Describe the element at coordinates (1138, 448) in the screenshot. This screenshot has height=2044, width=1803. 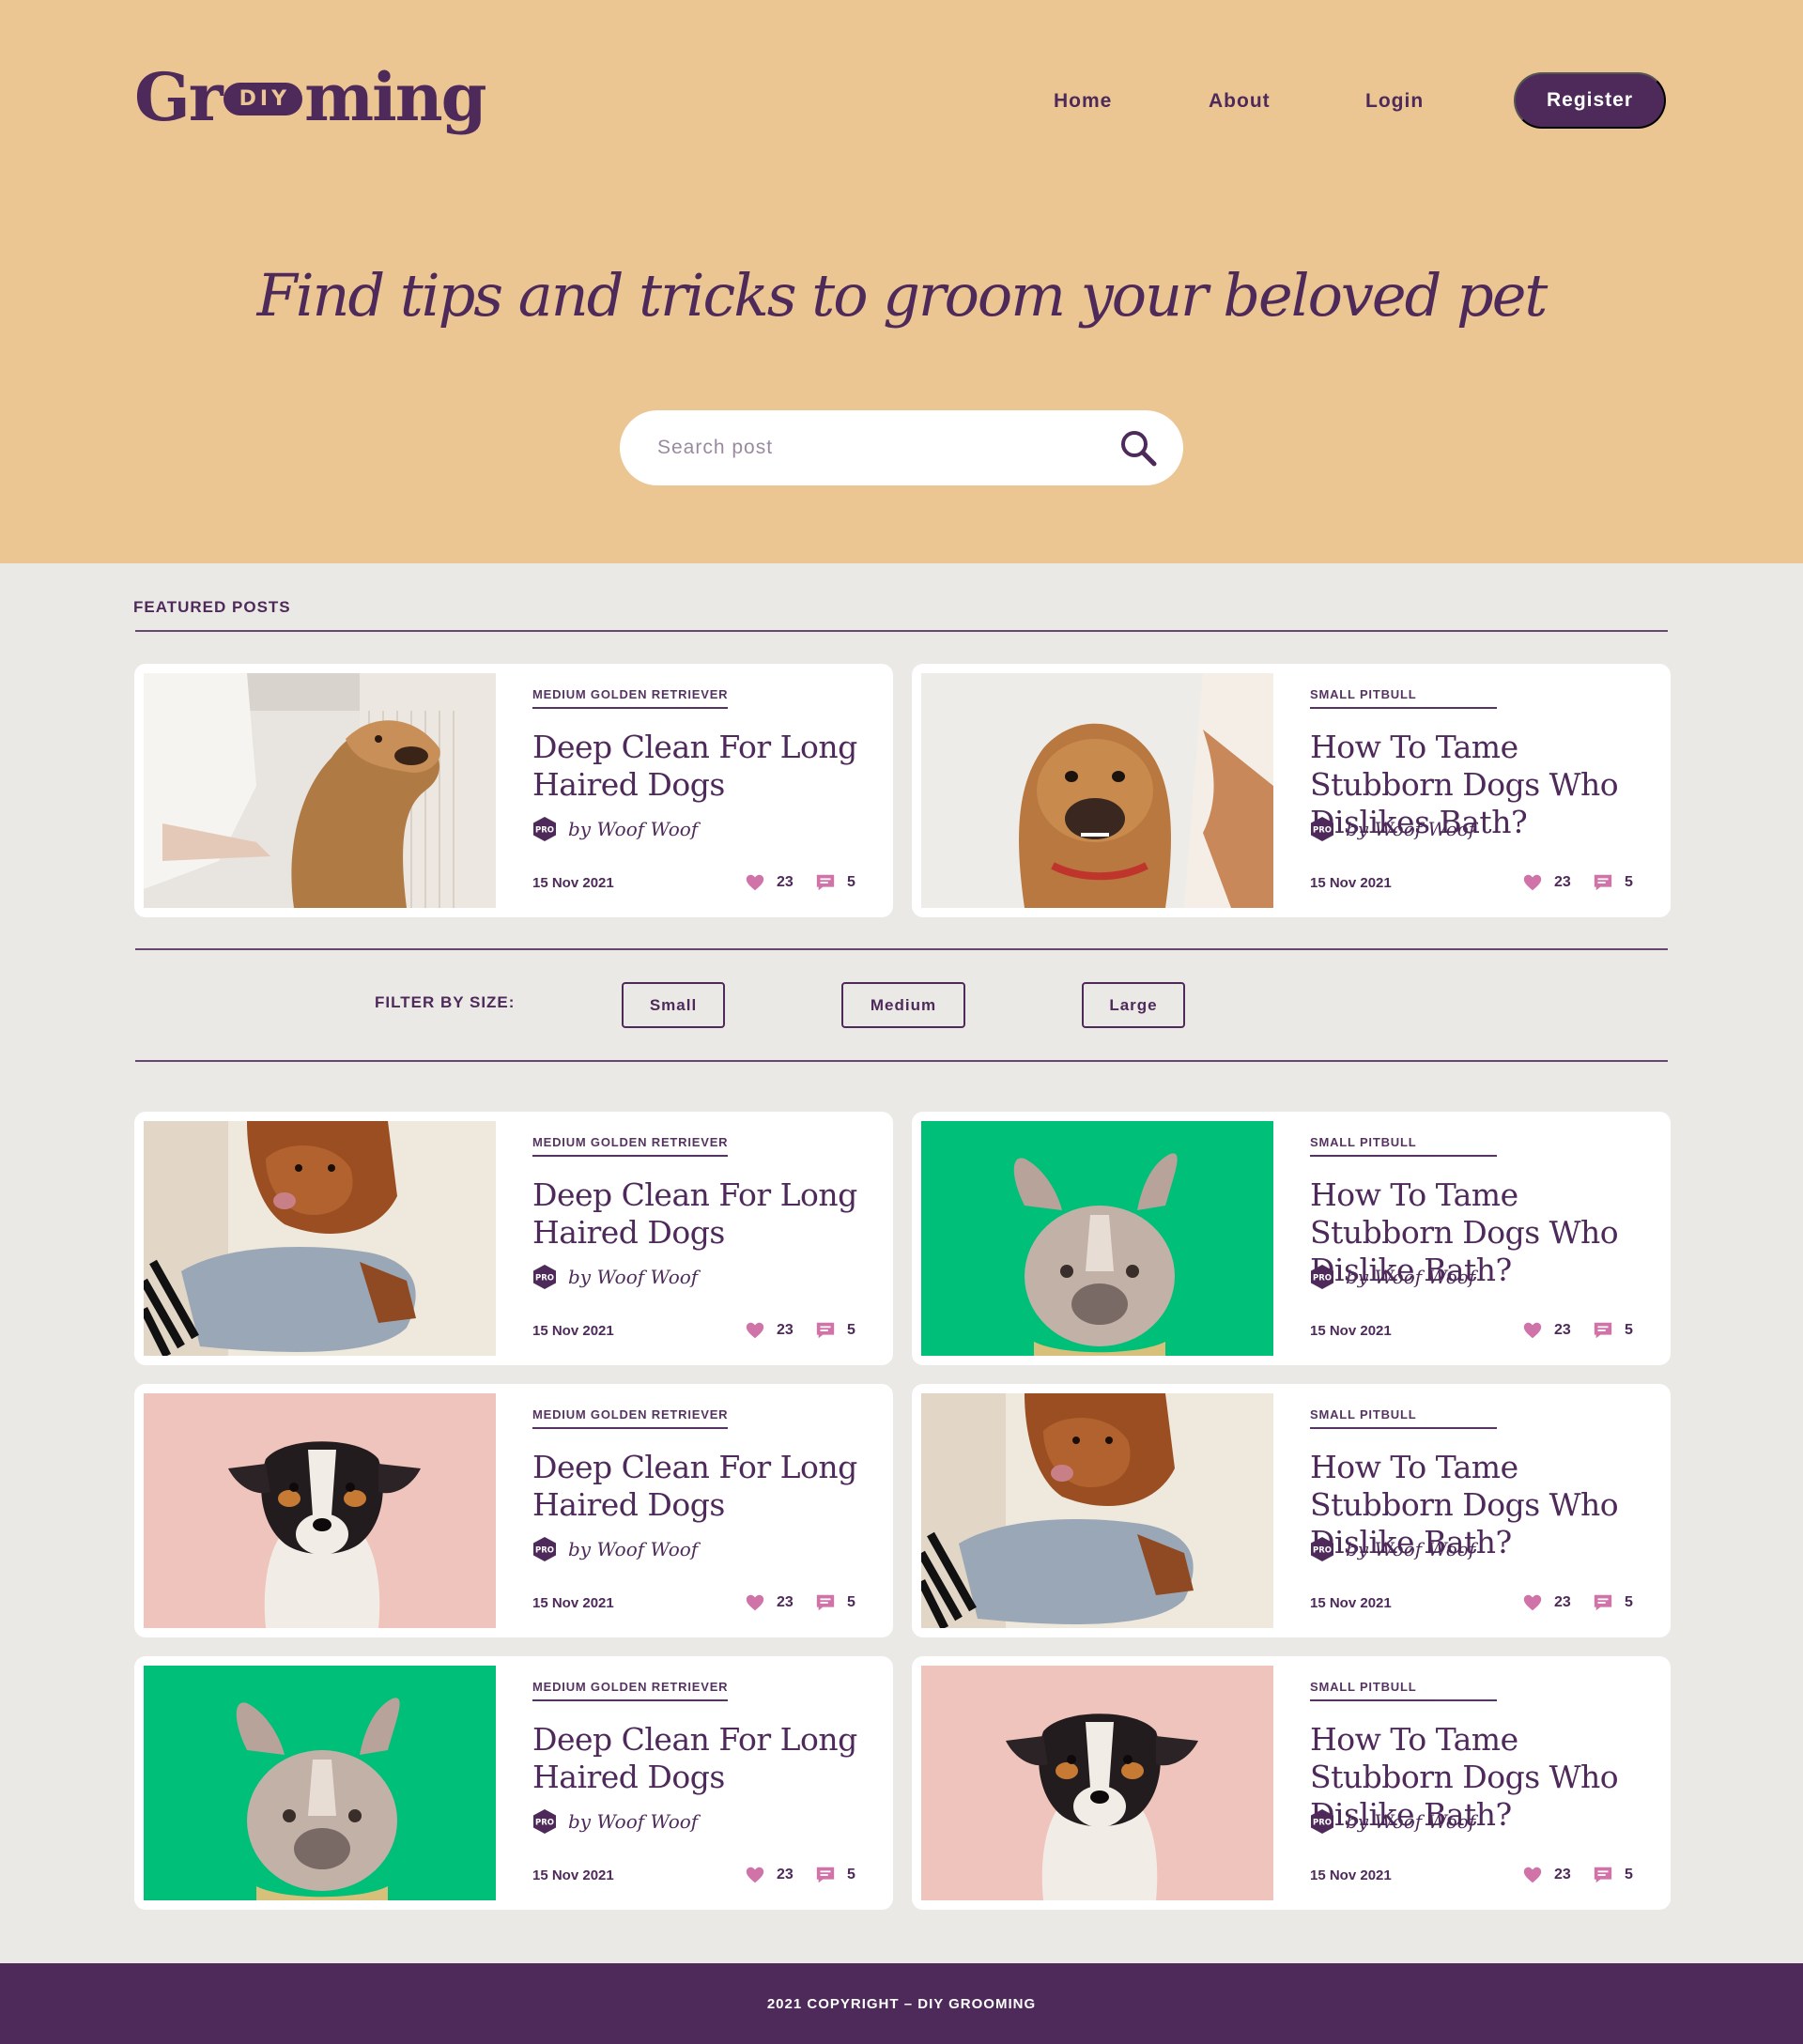
I see `search-icon` at that location.